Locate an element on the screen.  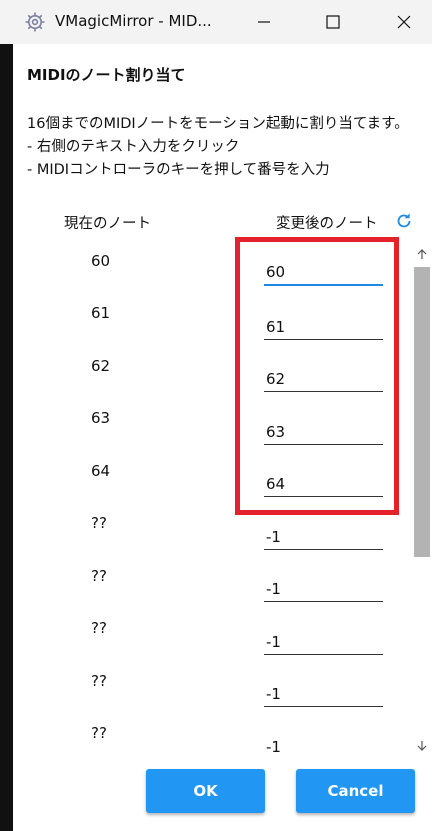
vertical-scrollbar is located at coordinates (421, 504).